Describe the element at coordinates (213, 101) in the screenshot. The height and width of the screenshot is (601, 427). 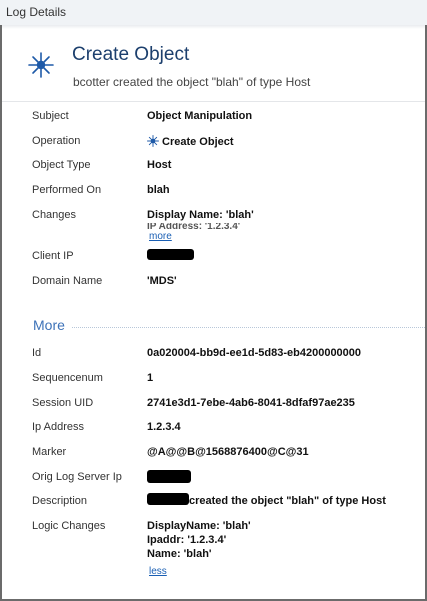
I see `header-divider` at that location.